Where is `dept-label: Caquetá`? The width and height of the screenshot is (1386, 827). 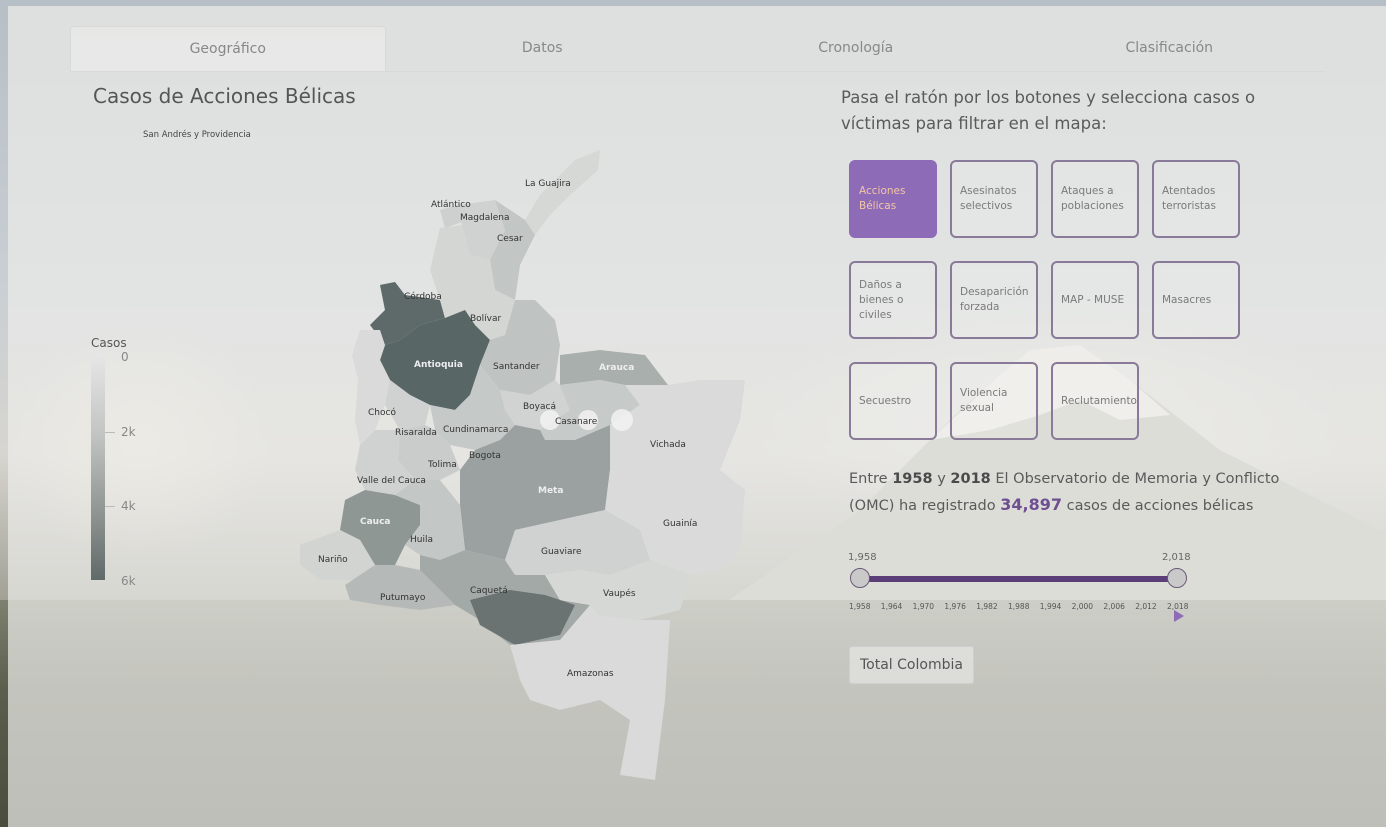
dept-label: Caquetá is located at coordinates (489, 591).